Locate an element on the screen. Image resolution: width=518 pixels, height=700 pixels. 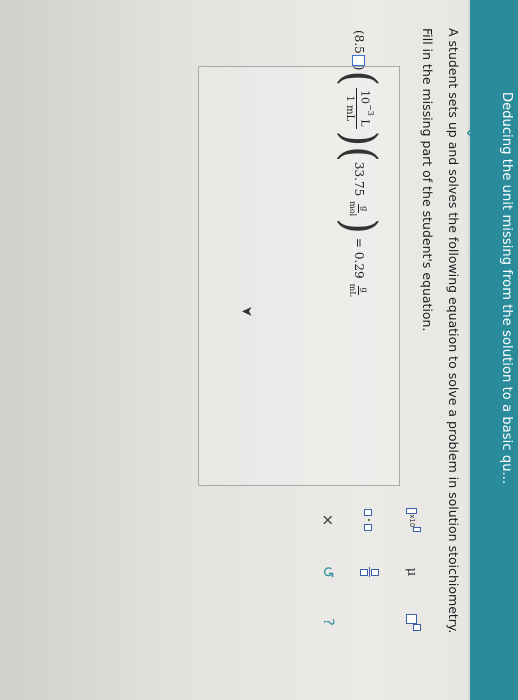
fraction-icon is located at coordinates (370, 572).